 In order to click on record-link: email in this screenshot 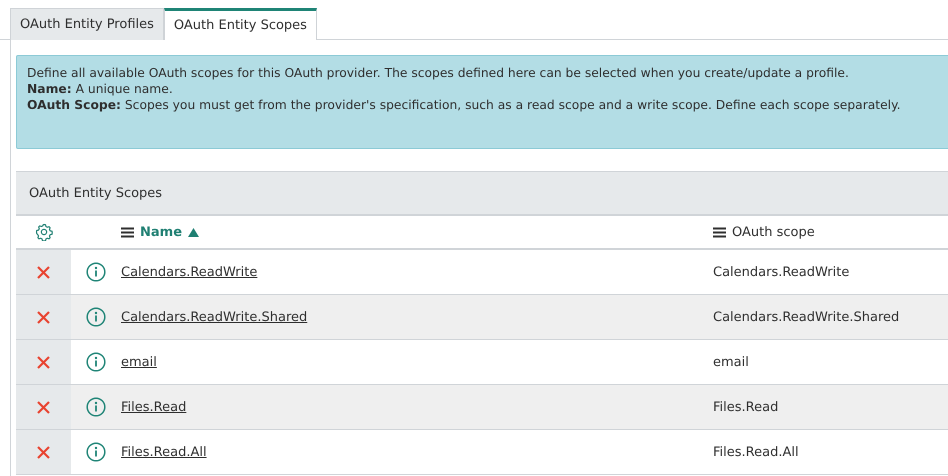, I will do `click(139, 362)`.